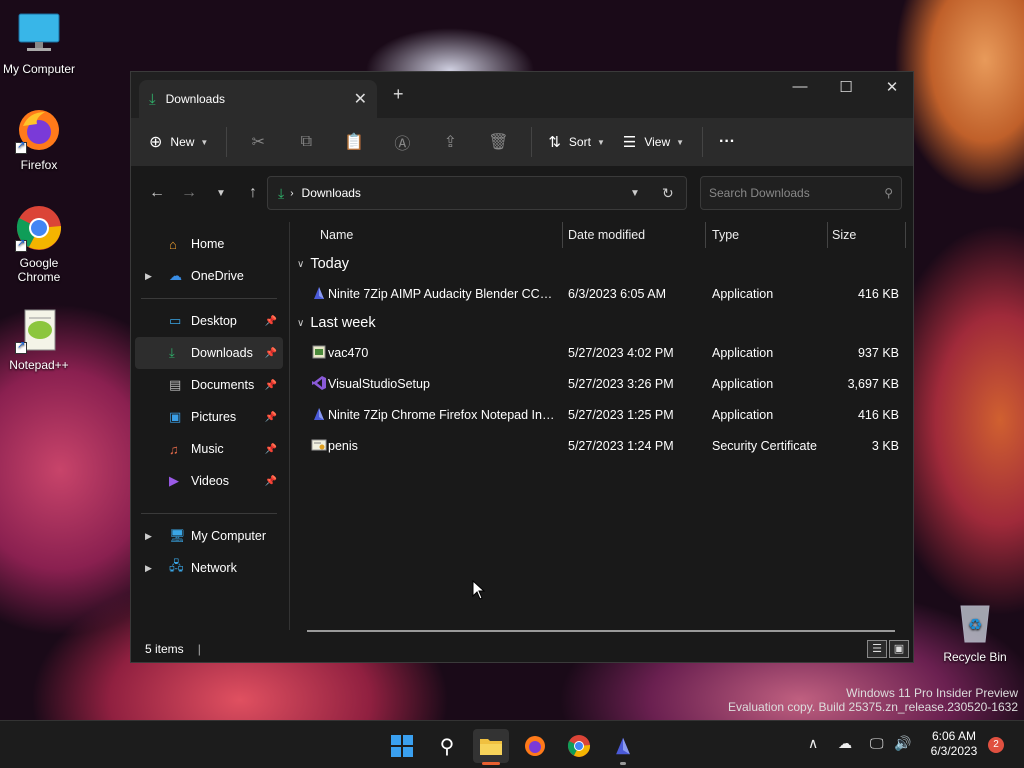  What do you see at coordinates (209, 568) in the screenshot?
I see `sidebar-item-network: ▶ 🖧 Network` at bounding box center [209, 568].